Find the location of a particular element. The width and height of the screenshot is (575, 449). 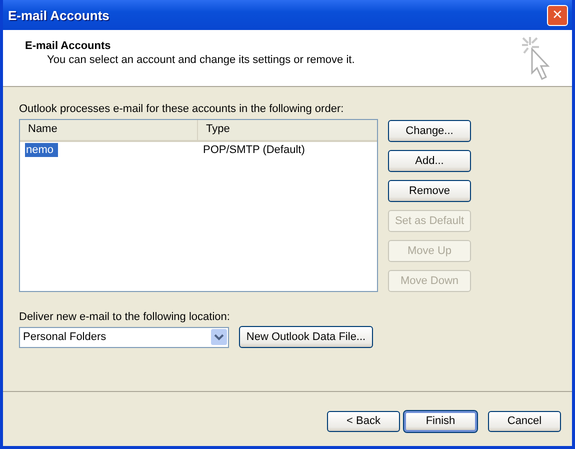

header-subtitle: You can select an account and change its settings or remove it. is located at coordinates (200, 60).